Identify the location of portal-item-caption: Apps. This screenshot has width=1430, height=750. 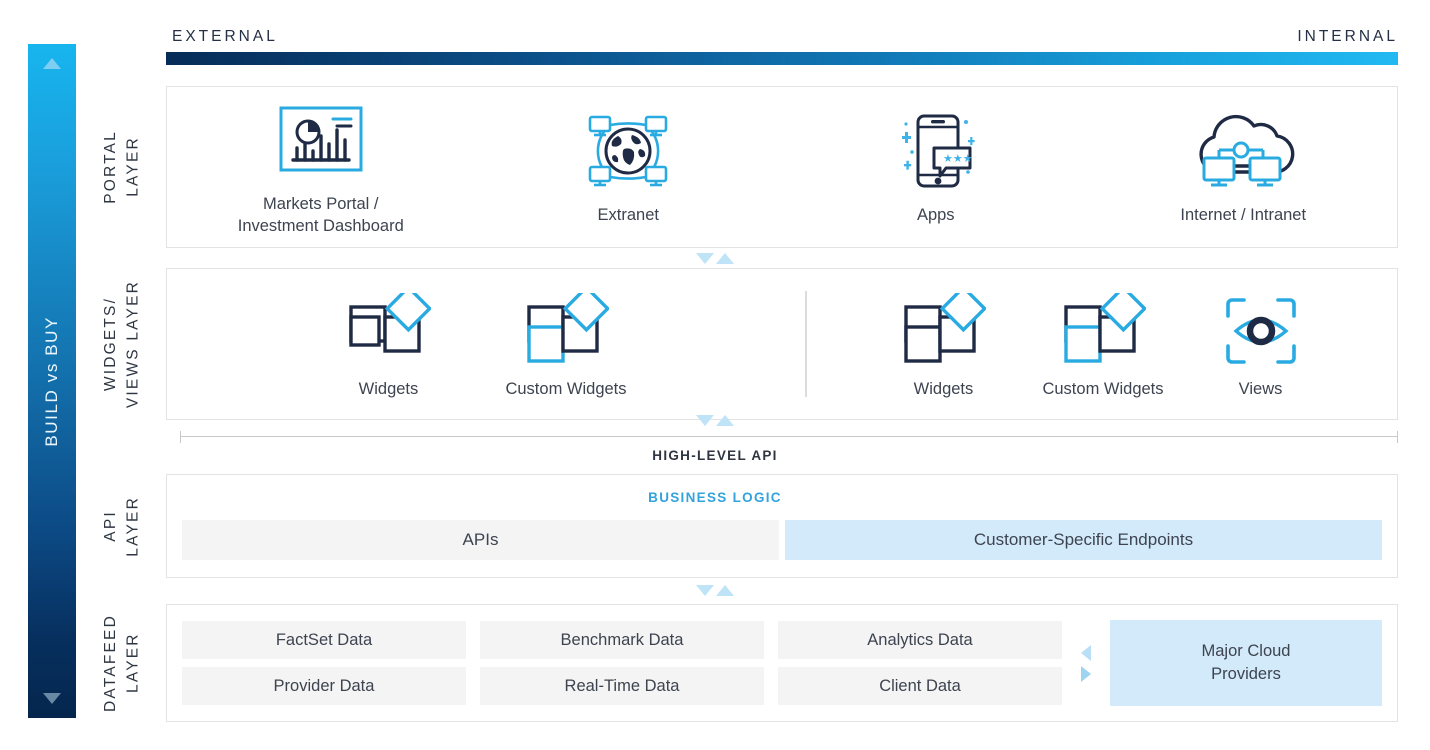
(935, 214).